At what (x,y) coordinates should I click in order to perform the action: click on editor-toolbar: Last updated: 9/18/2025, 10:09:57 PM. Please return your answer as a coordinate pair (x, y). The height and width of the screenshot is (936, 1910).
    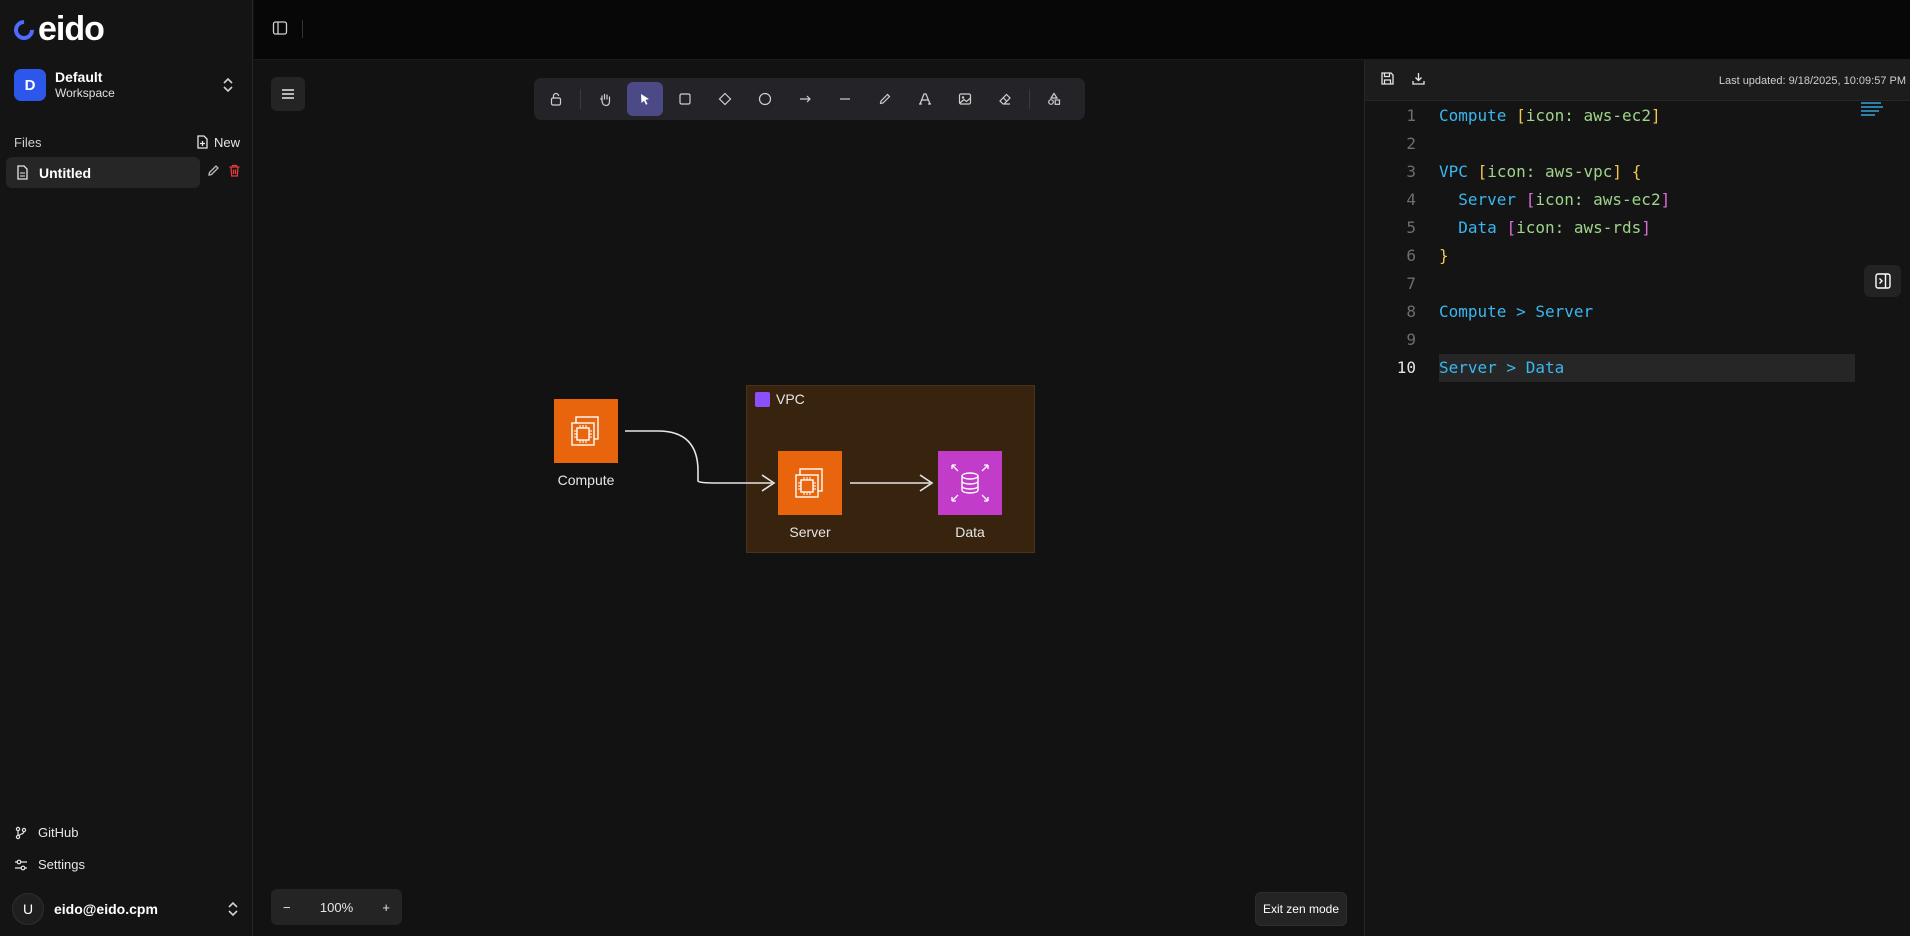
    Looking at the image, I should click on (1637, 80).